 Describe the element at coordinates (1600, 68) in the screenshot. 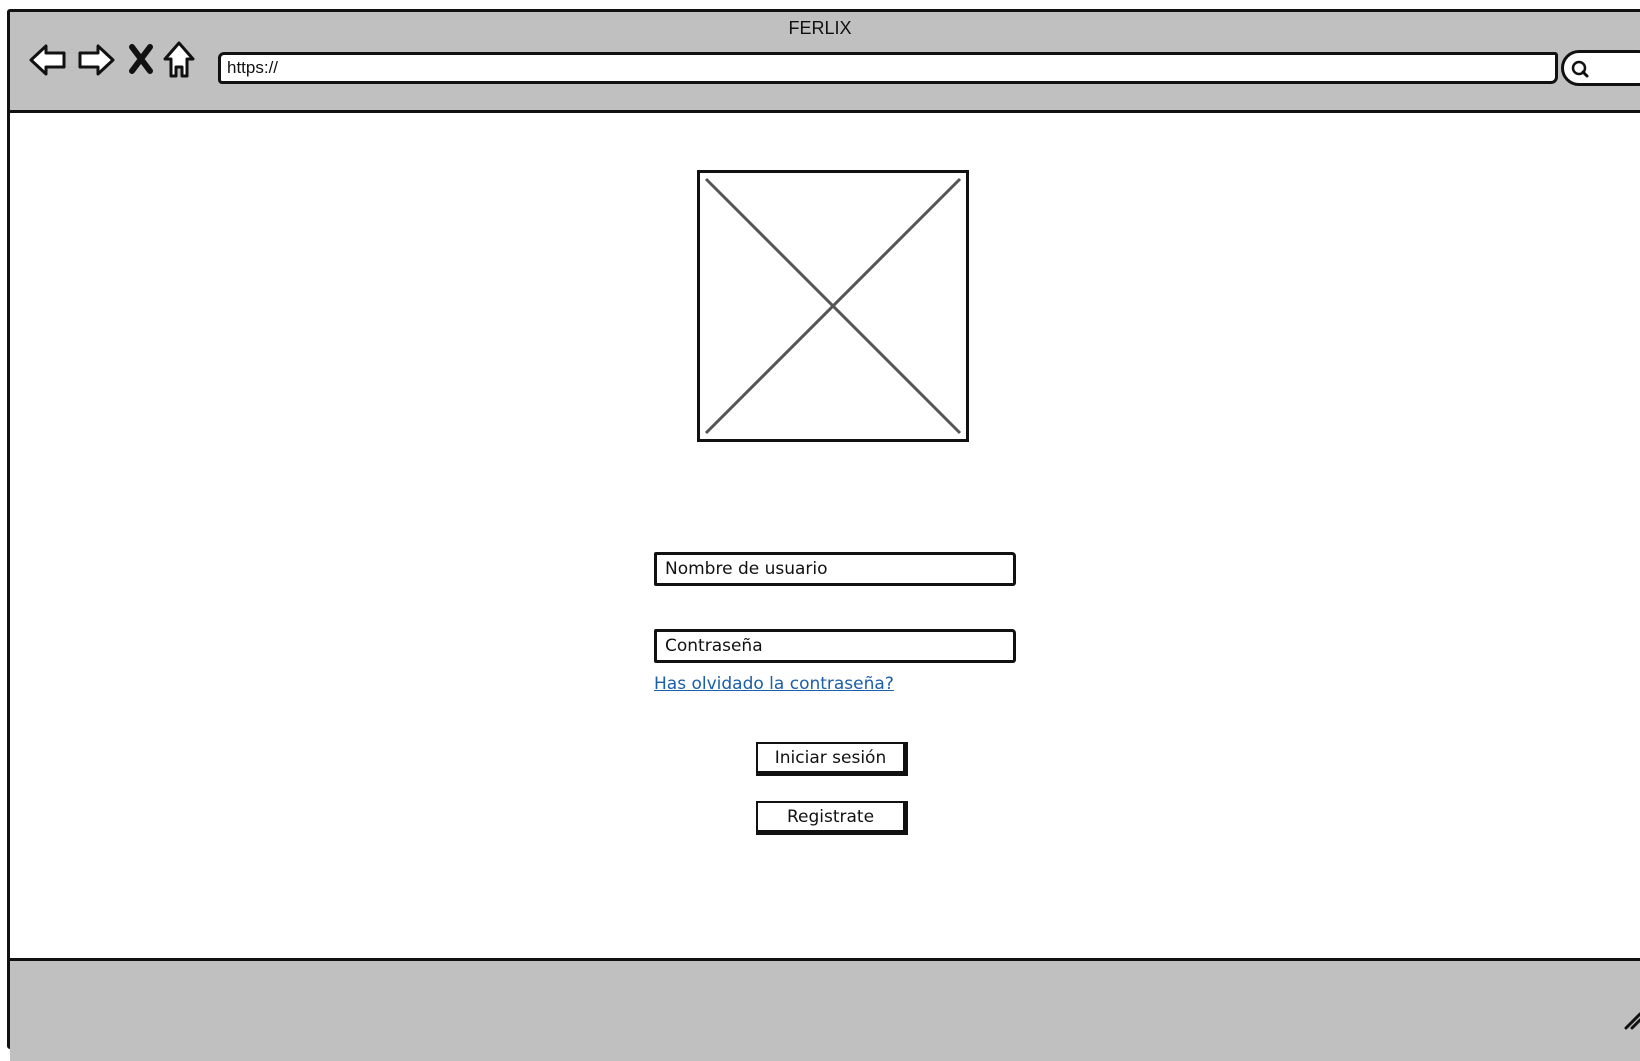

I see `search-box` at that location.